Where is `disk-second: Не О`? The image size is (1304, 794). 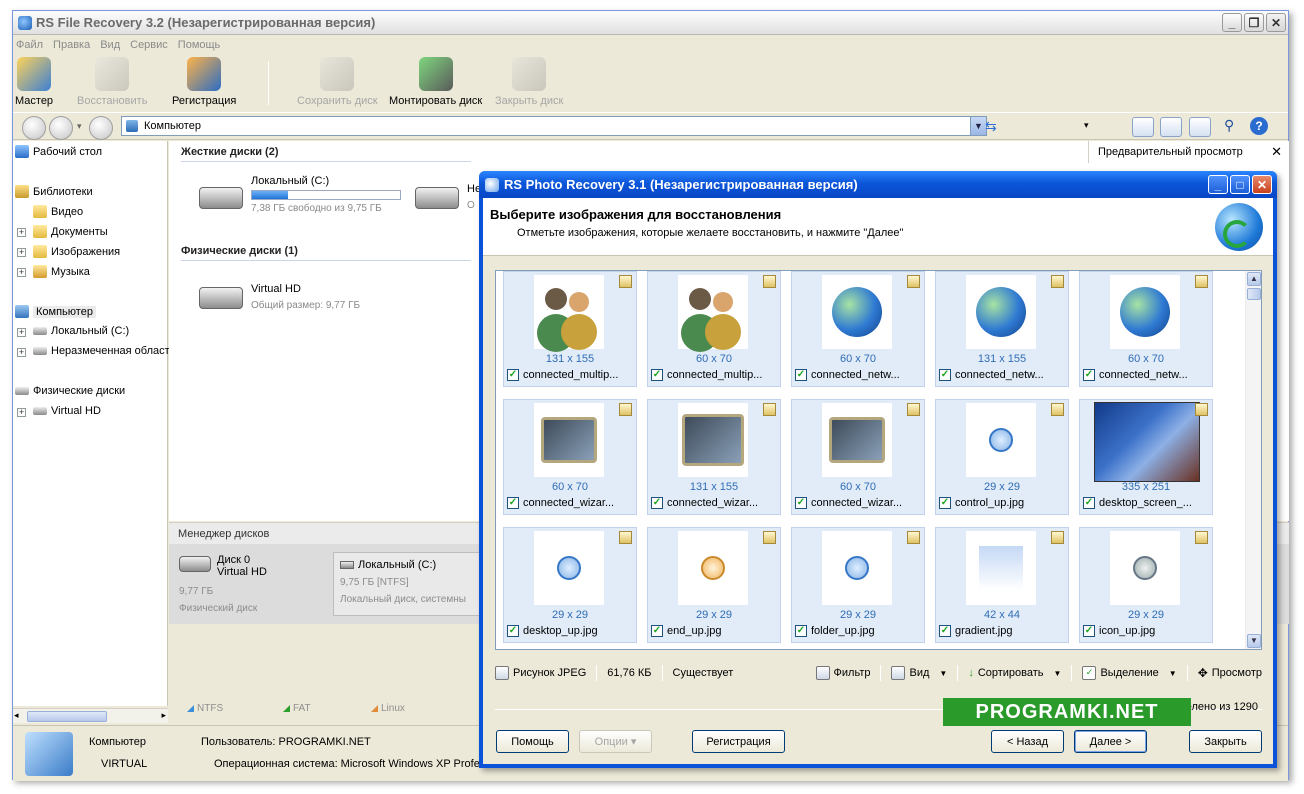 disk-second: Не О is located at coordinates (448, 197).